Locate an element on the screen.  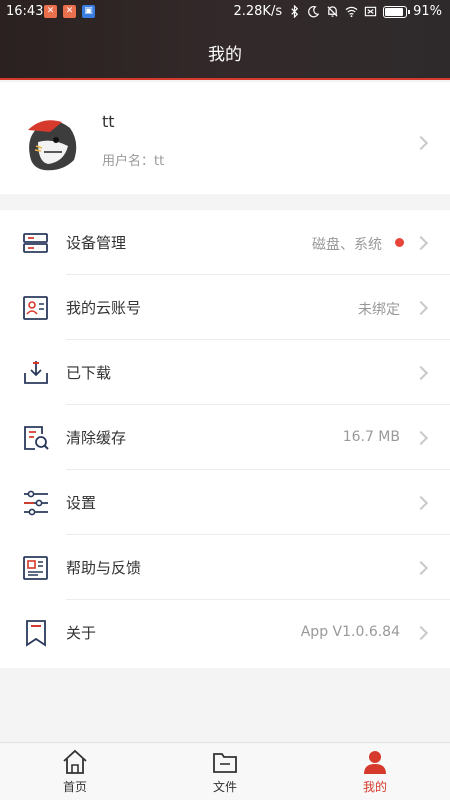
bluetooth-icon is located at coordinates (295, 11).